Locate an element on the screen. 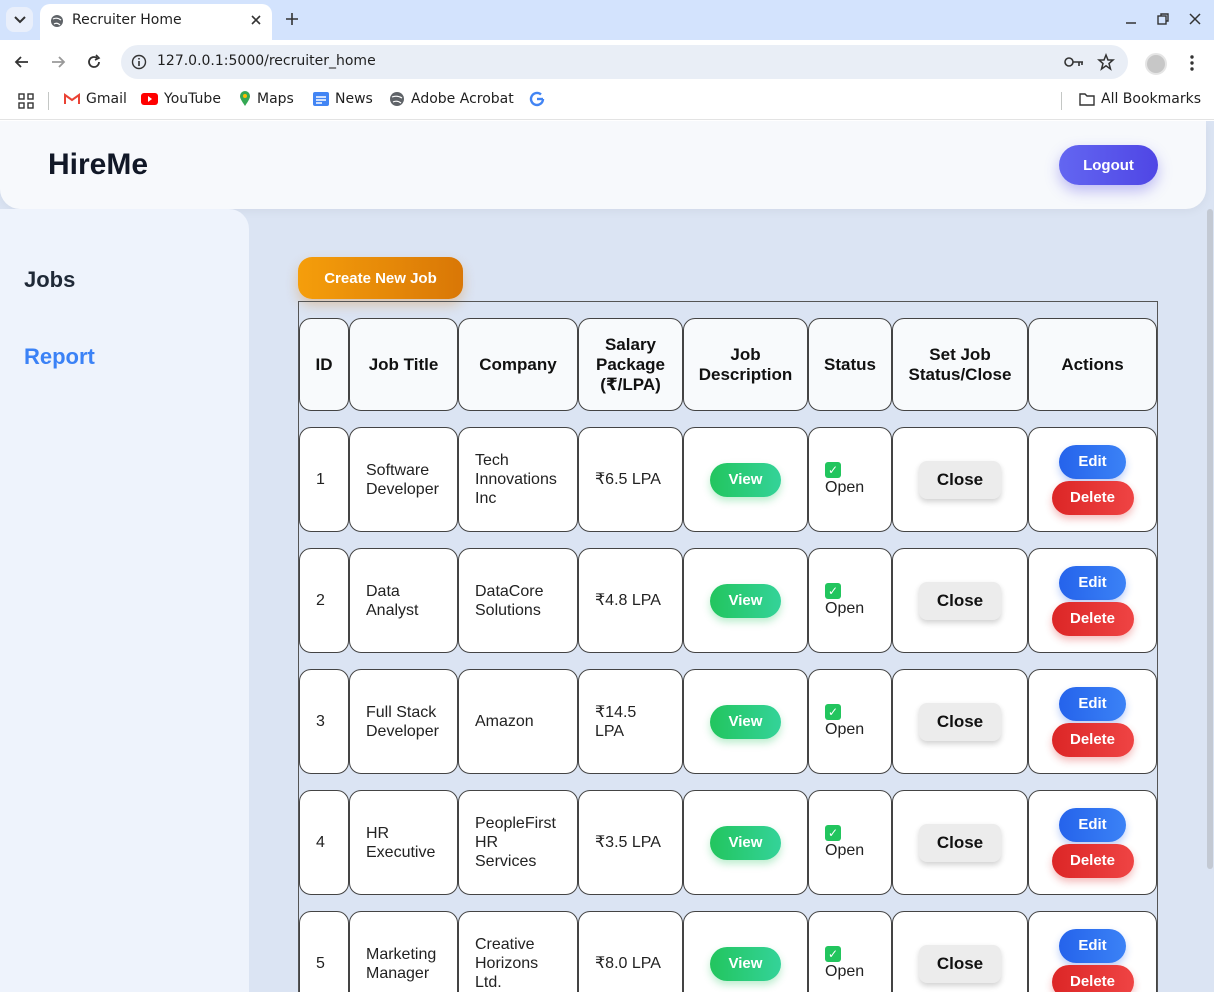 This screenshot has height=992, width=1214. bookmark-star-icon is located at coordinates (1106, 62).